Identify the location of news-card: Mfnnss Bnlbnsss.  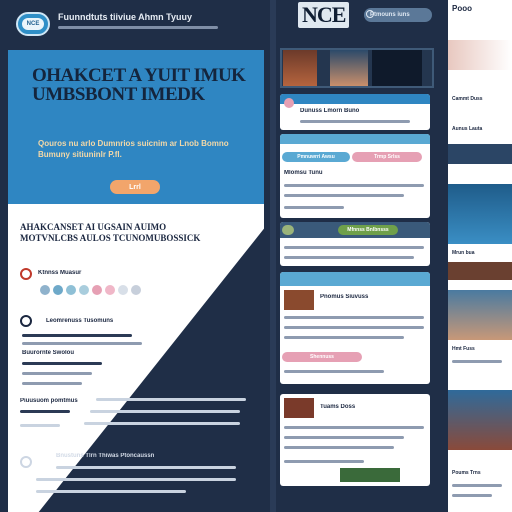
(355, 244).